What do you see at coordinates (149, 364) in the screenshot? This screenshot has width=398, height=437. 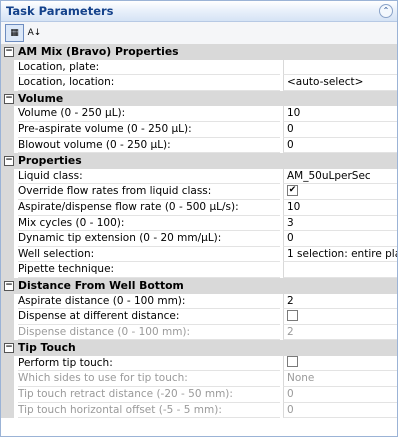 I see `property-label: Perform tip touch:` at bounding box center [149, 364].